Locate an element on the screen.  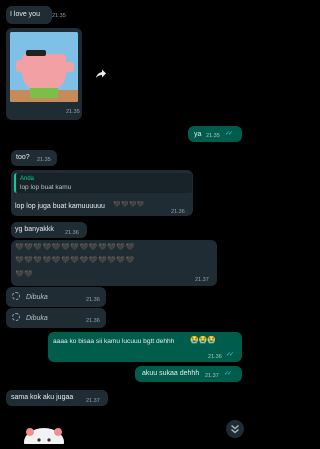
message-text: akuu sukaa dehhh is located at coordinates (171, 373).